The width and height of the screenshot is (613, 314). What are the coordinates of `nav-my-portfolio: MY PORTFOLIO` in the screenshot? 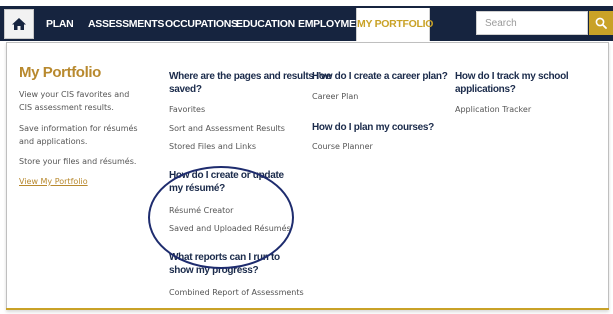 It's located at (394, 24).